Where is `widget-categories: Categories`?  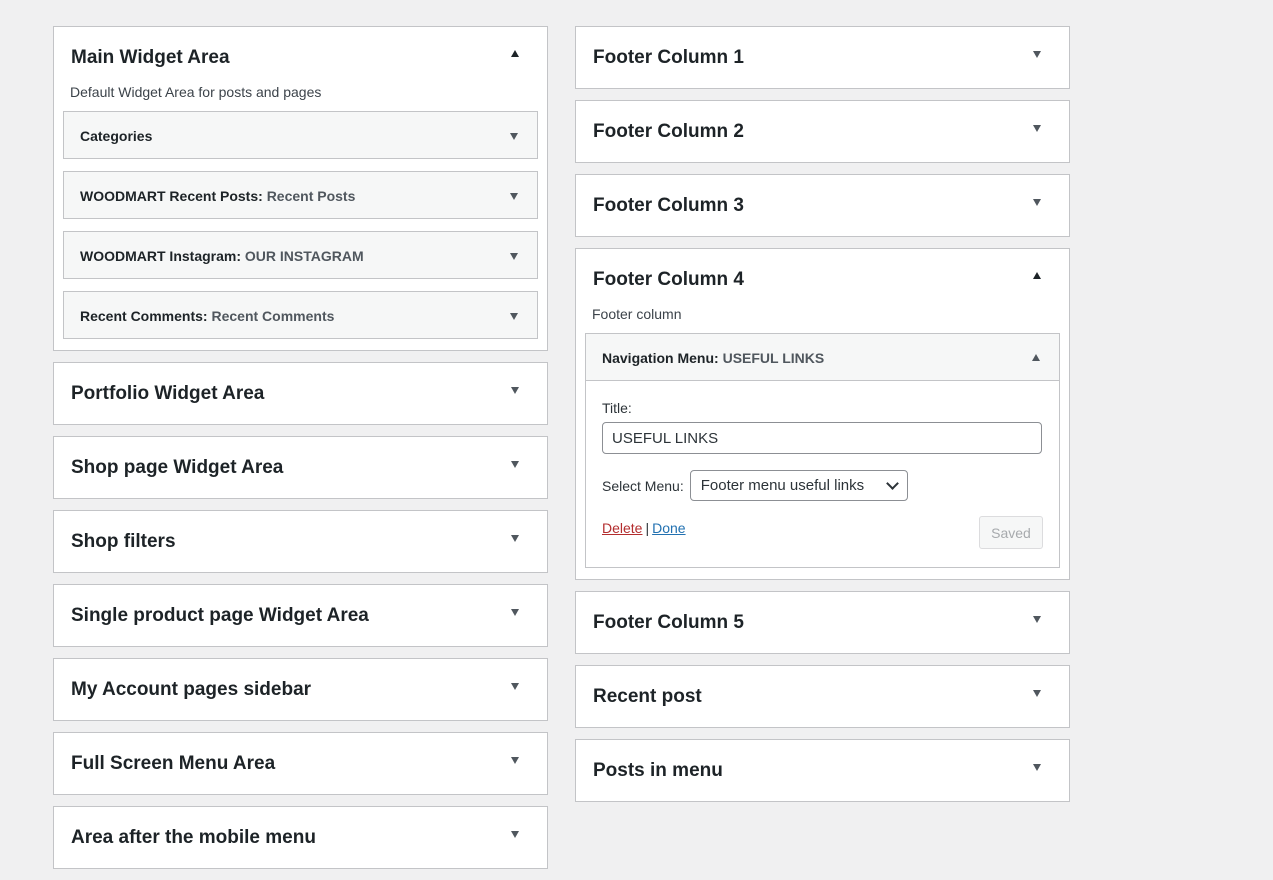 widget-categories: Categories is located at coordinates (300, 135).